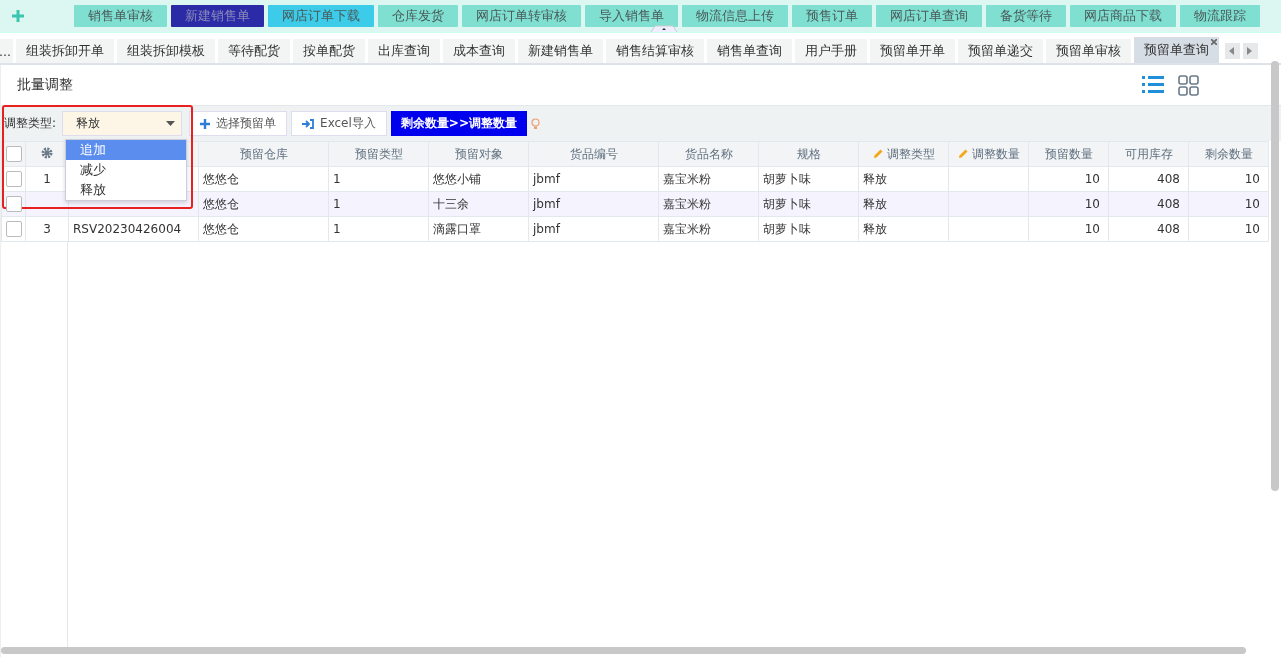 The width and height of the screenshot is (1281, 657). What do you see at coordinates (735, 16) in the screenshot?
I see `menu-button: 物流信息上传` at bounding box center [735, 16].